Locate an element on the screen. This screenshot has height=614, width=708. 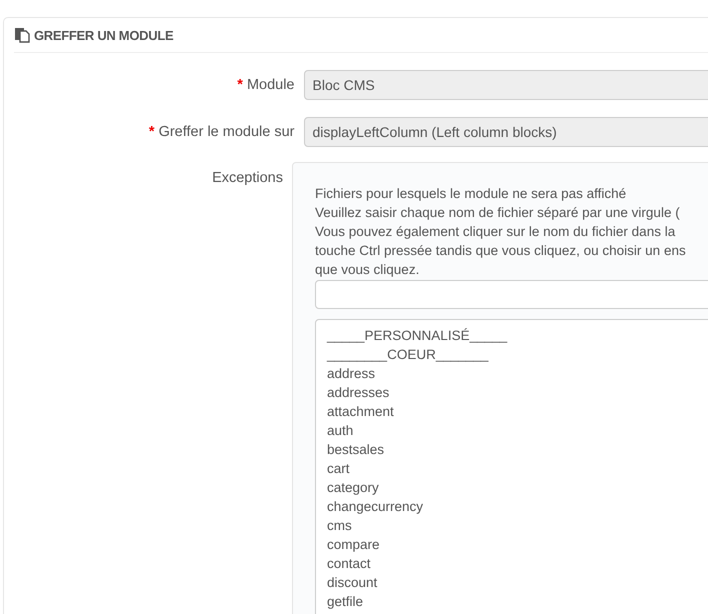
help-text: Vous pouvez également cliquer sur le nom du fichier dans la is located at coordinates (495, 232).